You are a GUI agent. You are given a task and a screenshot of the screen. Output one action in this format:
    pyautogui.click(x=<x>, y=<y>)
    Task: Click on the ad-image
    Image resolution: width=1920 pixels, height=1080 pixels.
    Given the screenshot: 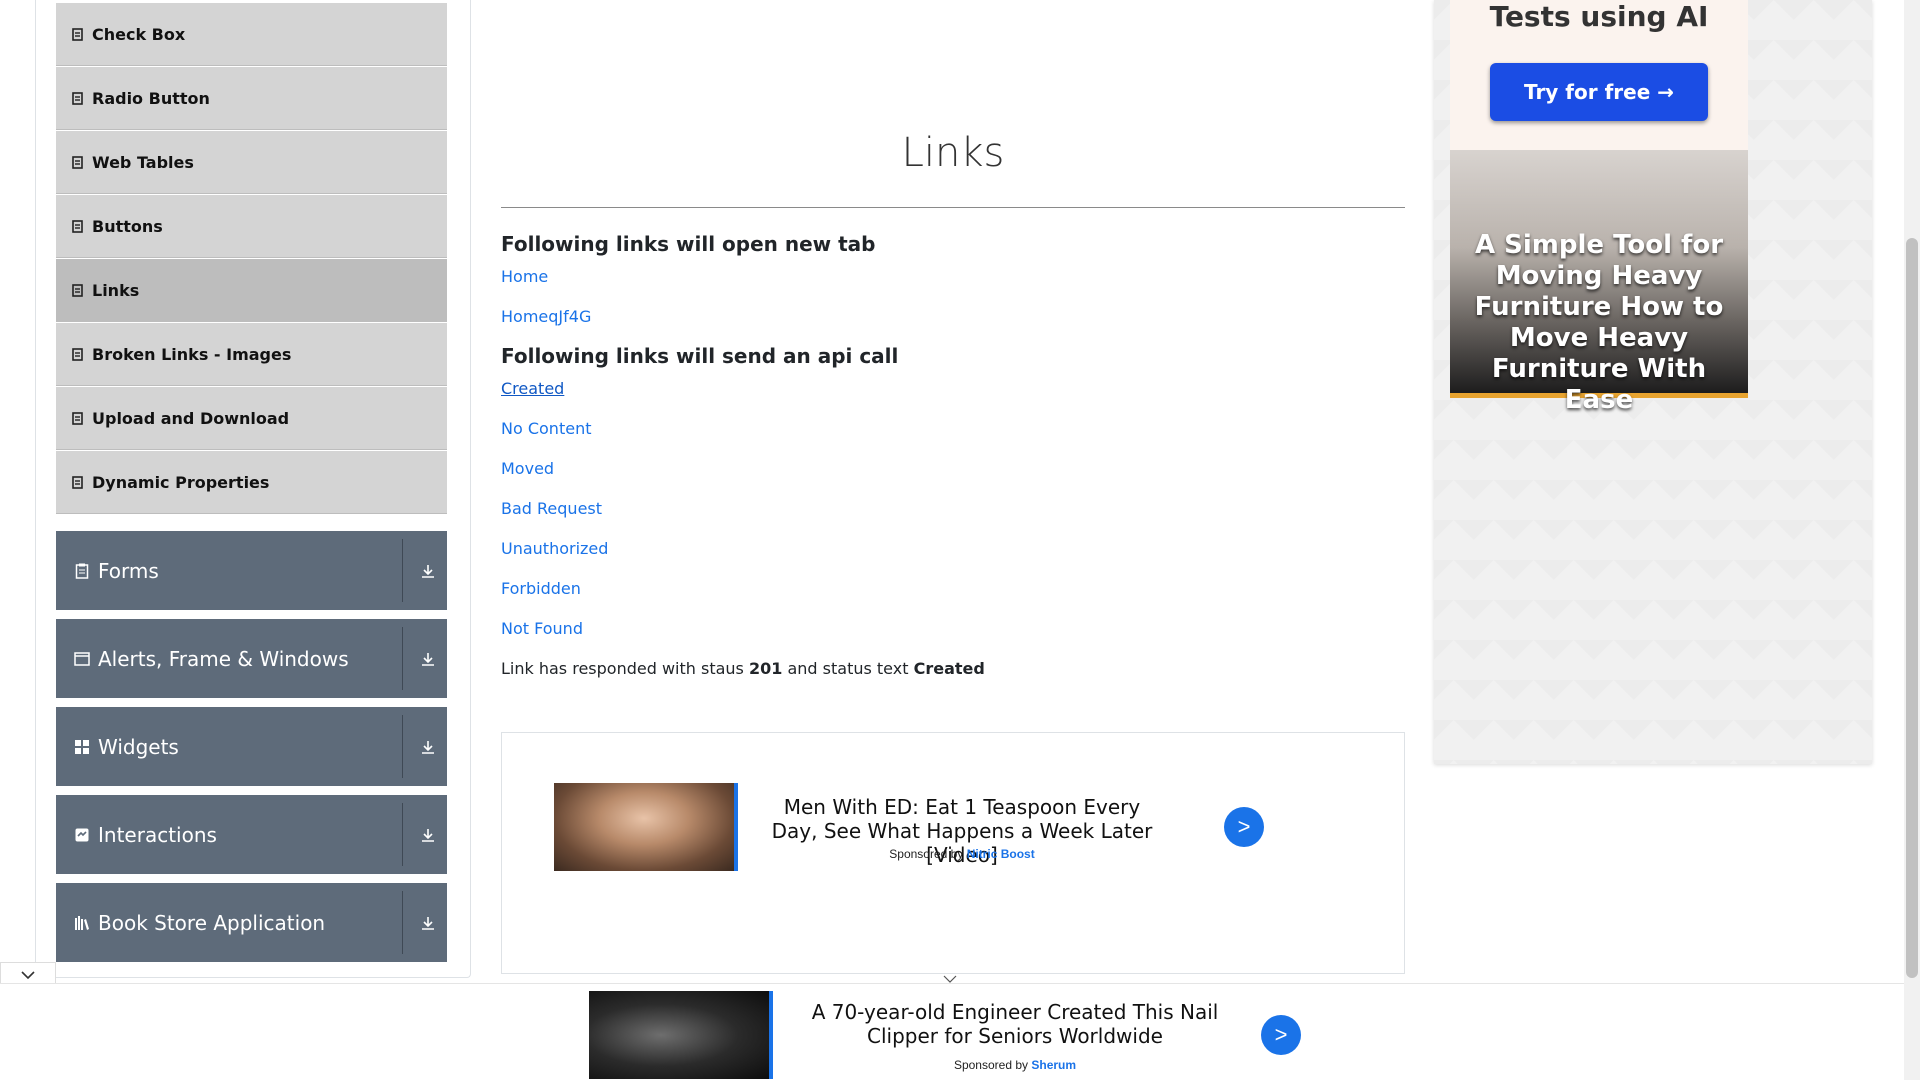 What is the action you would take?
    pyautogui.click(x=646, y=827)
    